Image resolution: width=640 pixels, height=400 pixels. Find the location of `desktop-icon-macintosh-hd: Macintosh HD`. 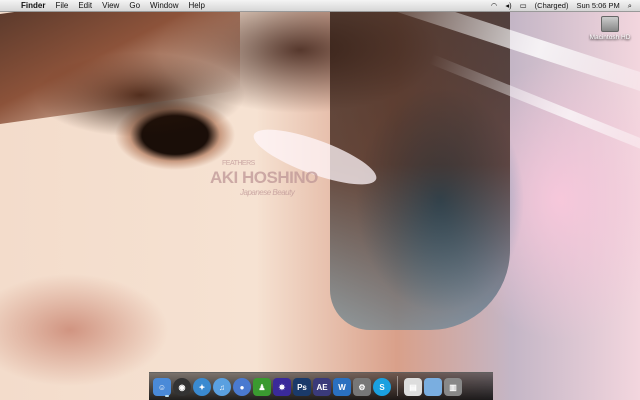

desktop-icon-macintosh-hd: Macintosh HD is located at coordinates (610, 28).